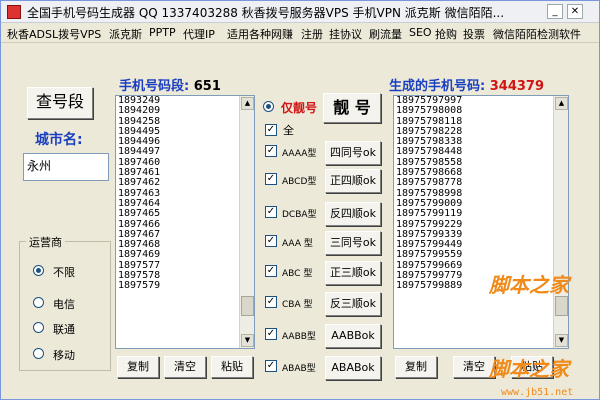  Describe the element at coordinates (297, 244) in the screenshot. I see `type-label-aaa: AAA 型` at that location.